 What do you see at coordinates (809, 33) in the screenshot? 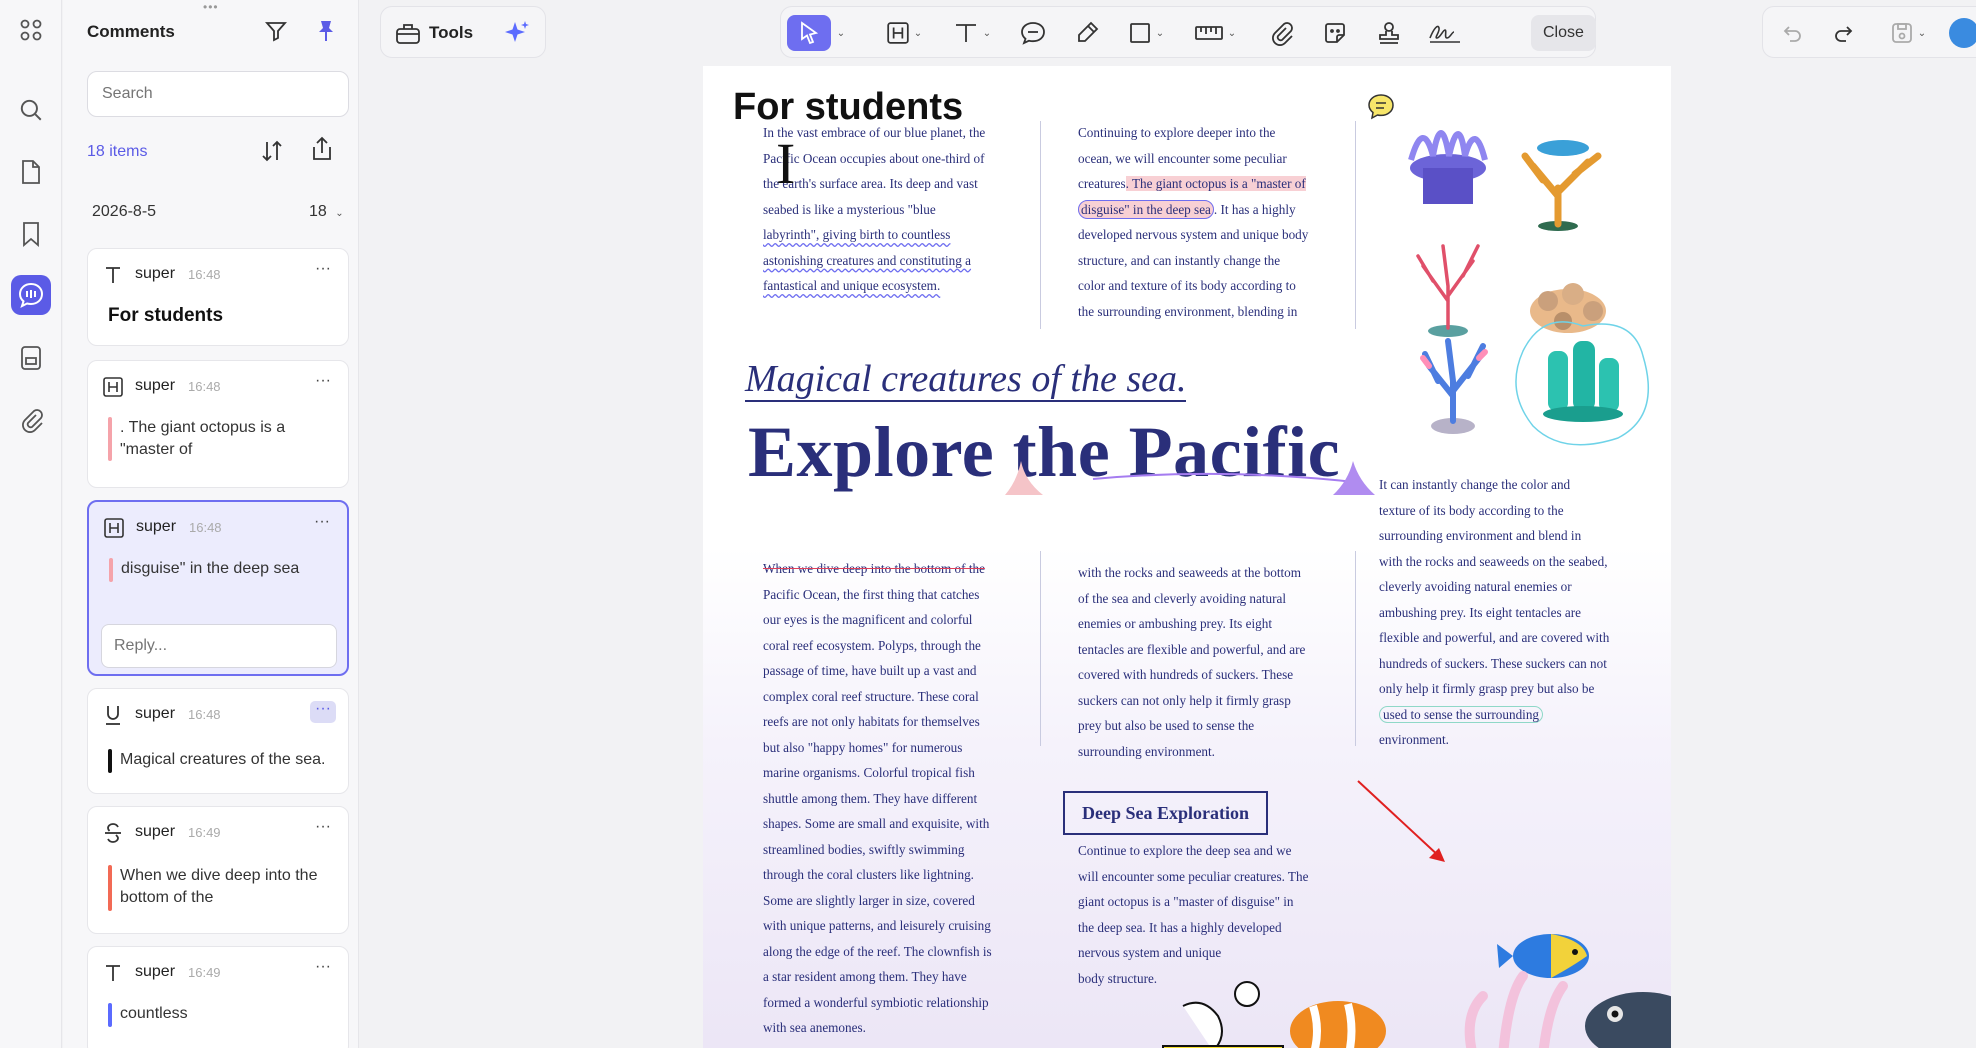
I see `select-tool-button` at bounding box center [809, 33].